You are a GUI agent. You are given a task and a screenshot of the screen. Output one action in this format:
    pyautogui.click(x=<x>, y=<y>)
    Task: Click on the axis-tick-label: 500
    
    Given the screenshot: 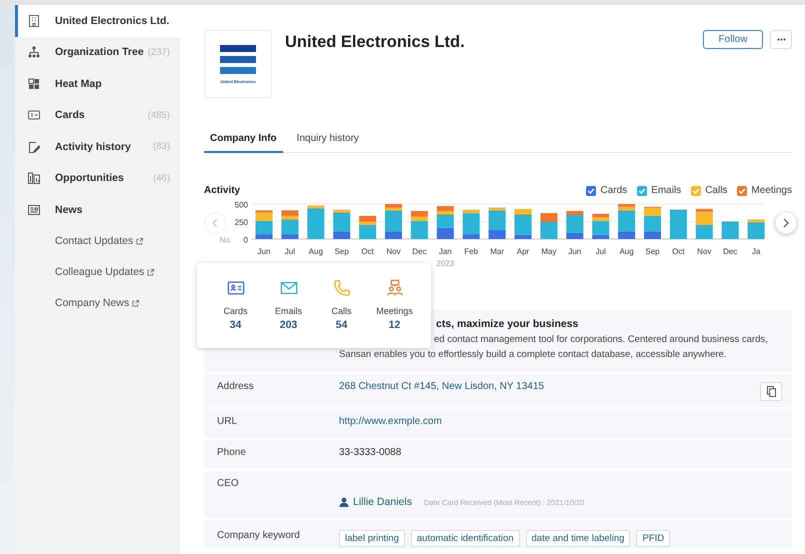 What is the action you would take?
    pyautogui.click(x=241, y=205)
    